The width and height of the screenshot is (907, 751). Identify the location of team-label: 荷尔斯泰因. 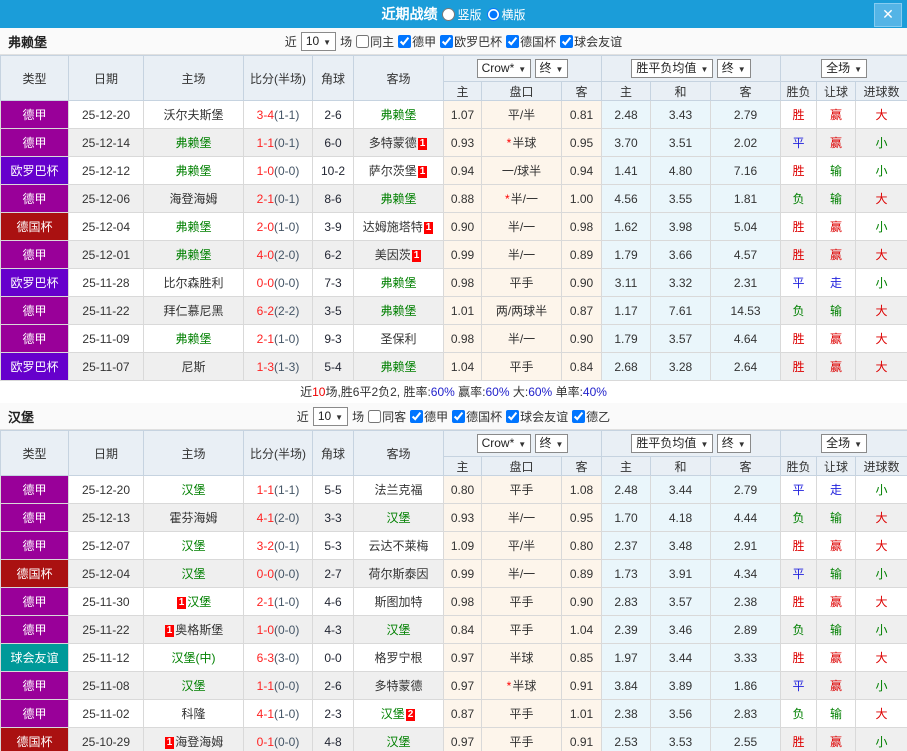
(398, 574).